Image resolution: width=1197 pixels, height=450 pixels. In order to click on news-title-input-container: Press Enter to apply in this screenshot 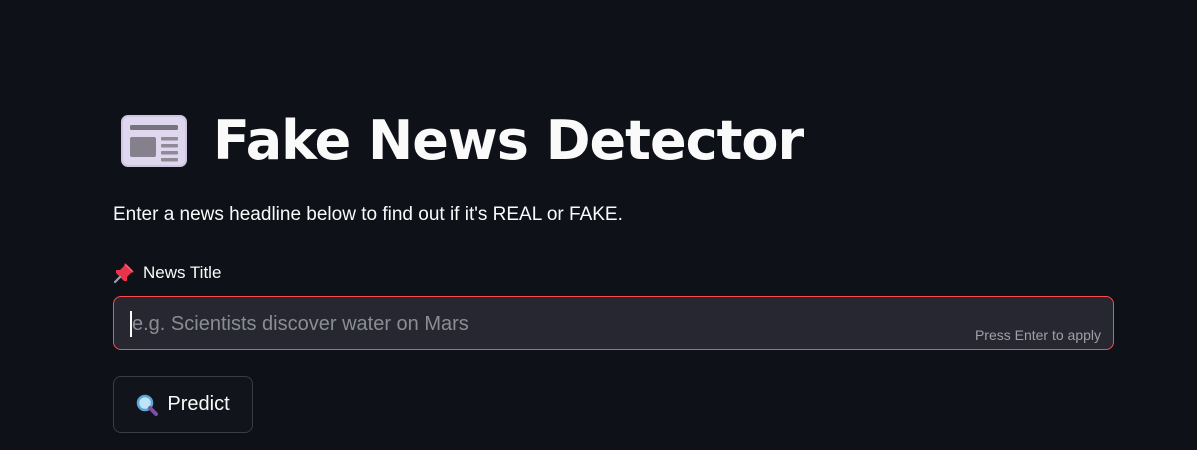, I will do `click(613, 323)`.